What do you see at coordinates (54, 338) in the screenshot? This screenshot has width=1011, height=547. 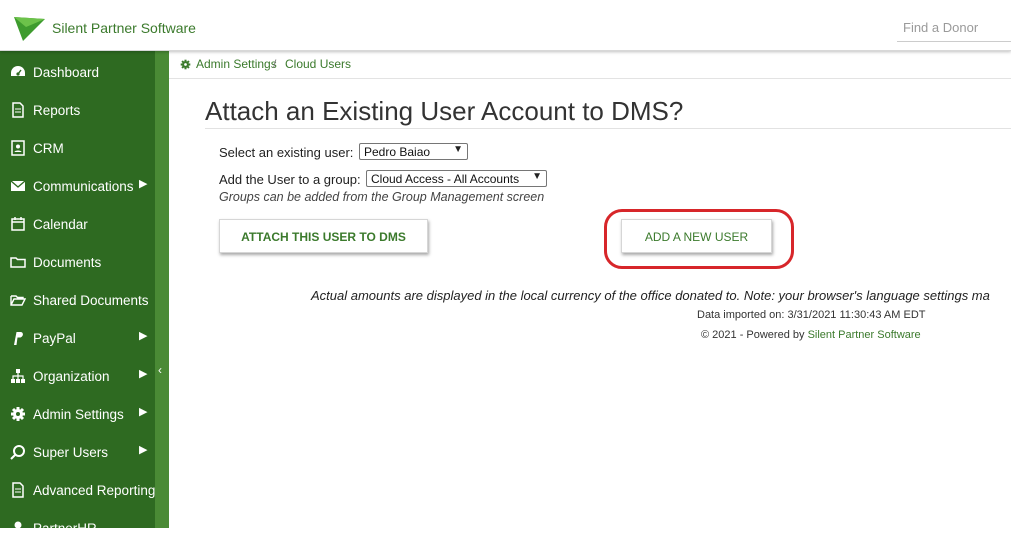 I see `sidebar-item-label: PayPal` at bounding box center [54, 338].